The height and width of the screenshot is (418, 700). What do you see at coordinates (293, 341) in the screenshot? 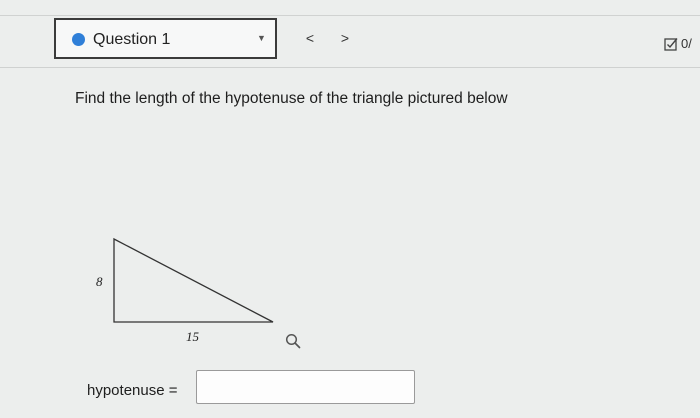
I see `magnifier-icon` at bounding box center [293, 341].